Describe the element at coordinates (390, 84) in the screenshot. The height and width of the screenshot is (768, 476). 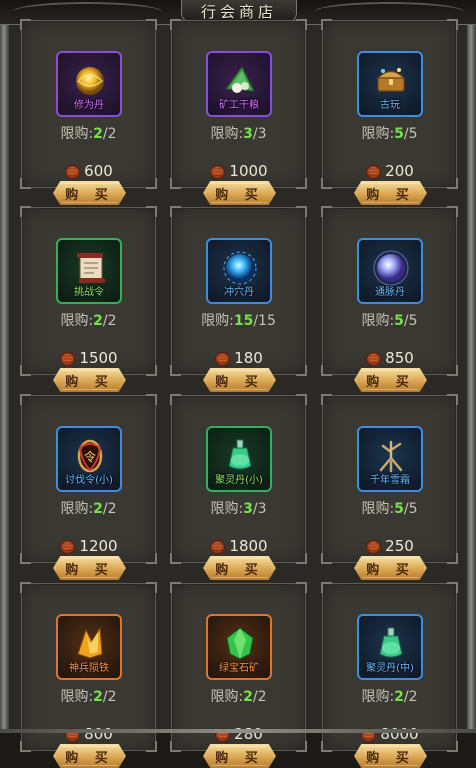
I see `item-icon-frame: 古玩` at that location.